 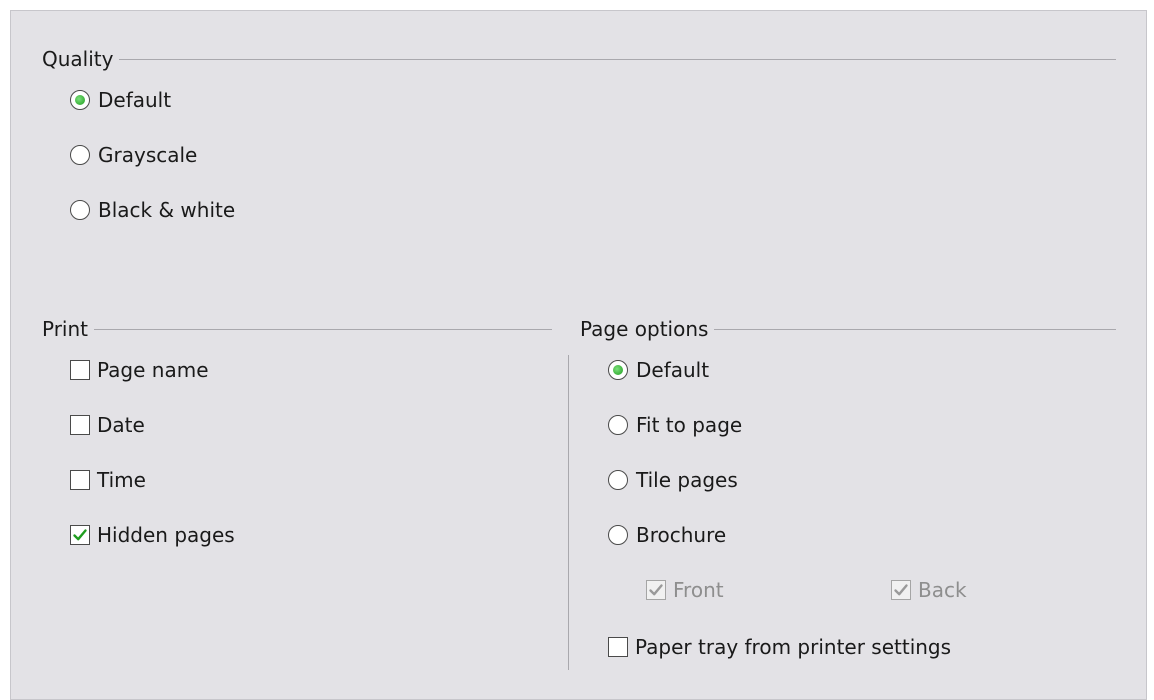 I want to click on page-options-tile-pages-label: Tile pages, so click(x=687, y=480).